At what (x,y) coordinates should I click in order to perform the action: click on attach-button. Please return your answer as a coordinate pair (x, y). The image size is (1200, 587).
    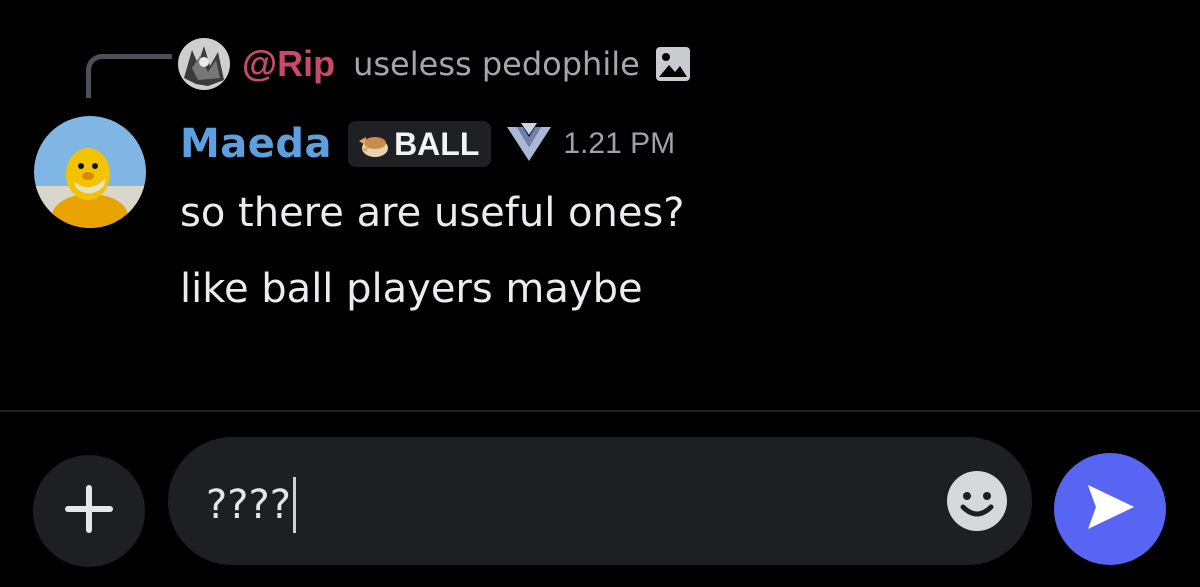
    Looking at the image, I should click on (89, 511).